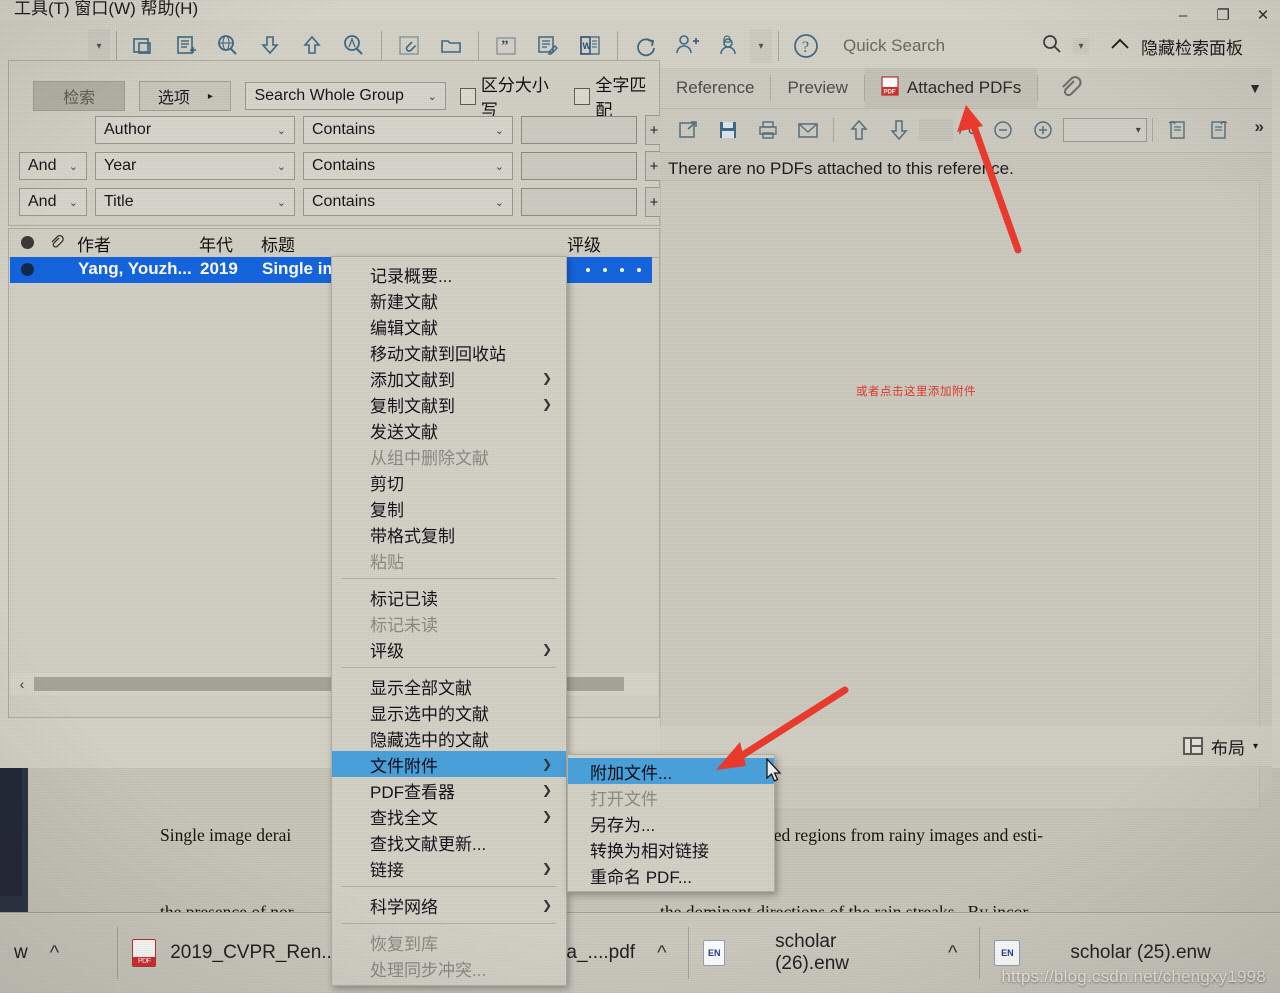 The image size is (1280, 993). I want to click on toolbar-overflow-caret: ▾, so click(99, 46).